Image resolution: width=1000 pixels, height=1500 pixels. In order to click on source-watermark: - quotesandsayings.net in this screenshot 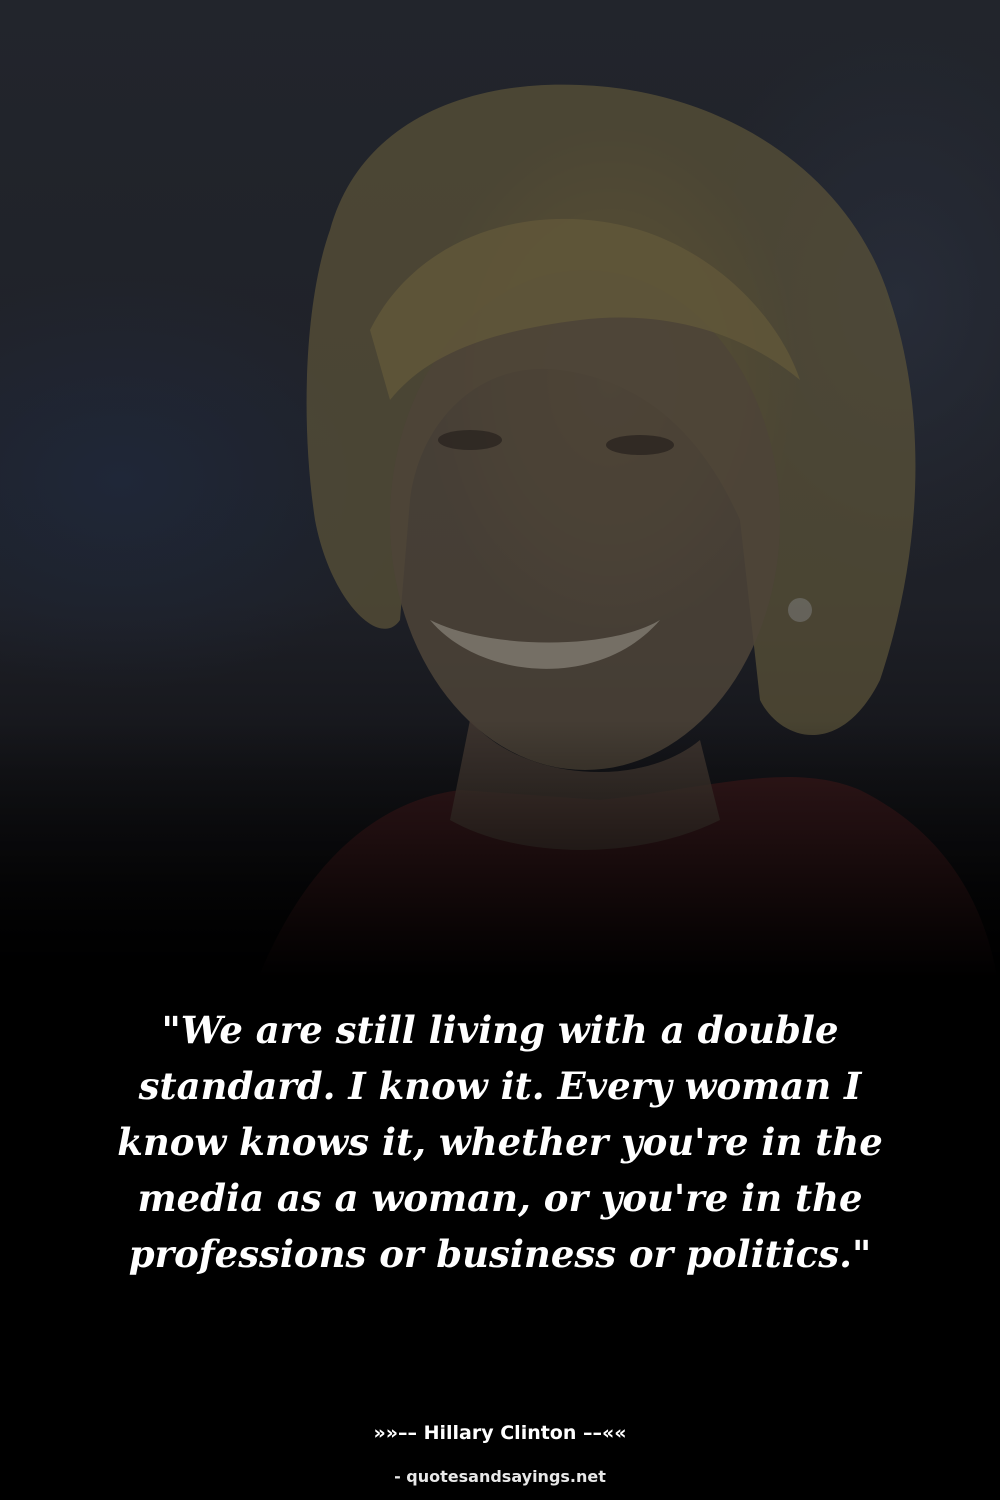, I will do `click(500, 1476)`.